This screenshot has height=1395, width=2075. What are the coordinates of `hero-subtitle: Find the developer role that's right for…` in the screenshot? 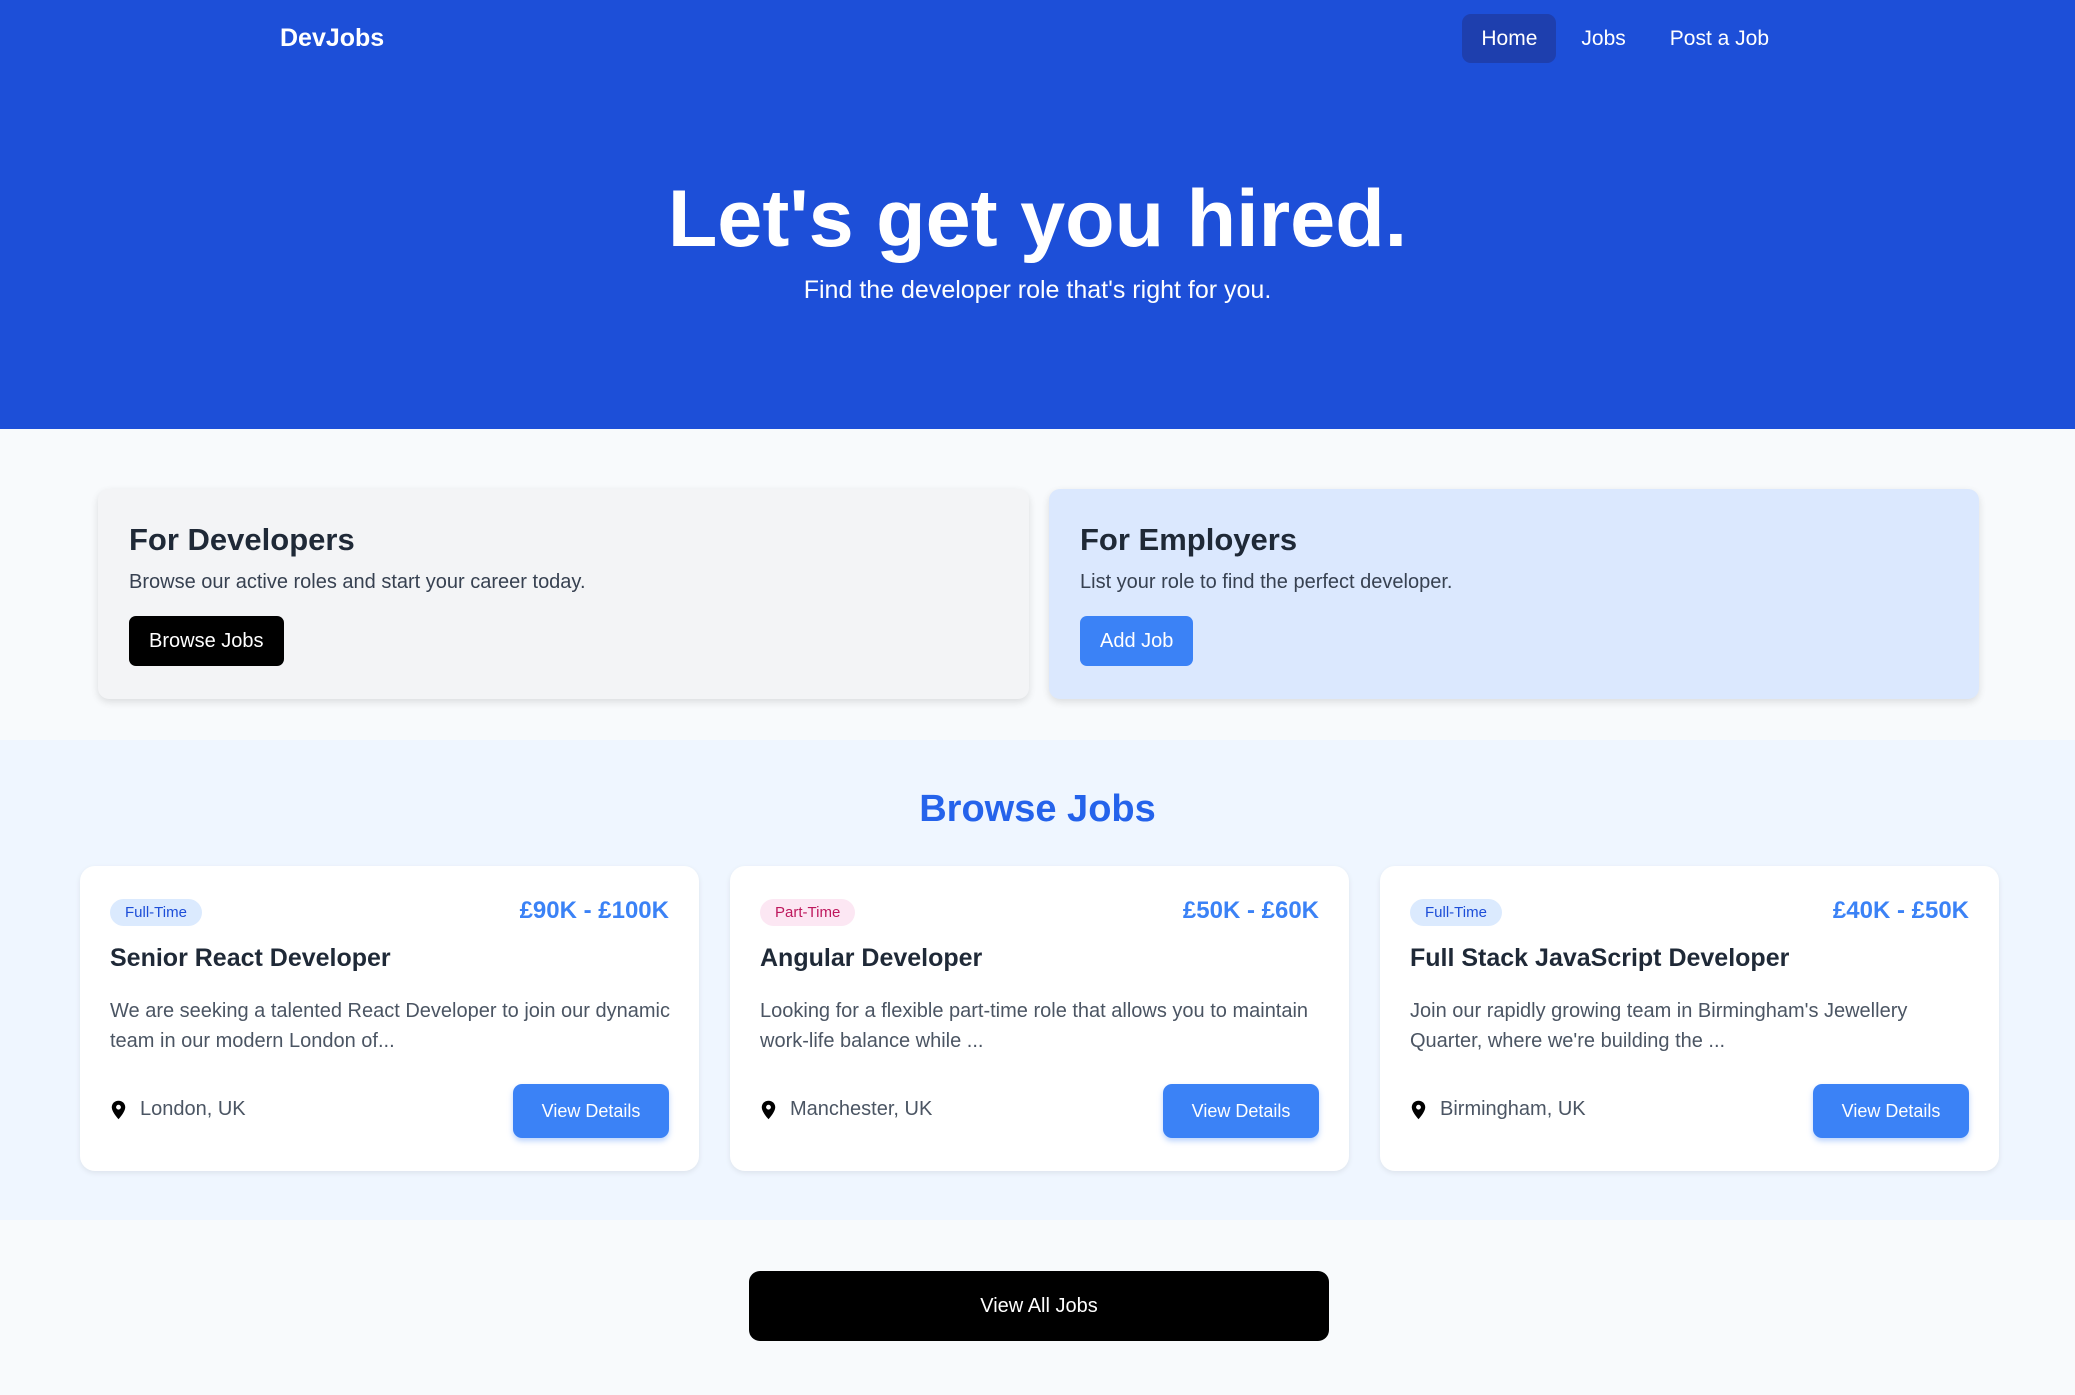 It's located at (1037, 290).